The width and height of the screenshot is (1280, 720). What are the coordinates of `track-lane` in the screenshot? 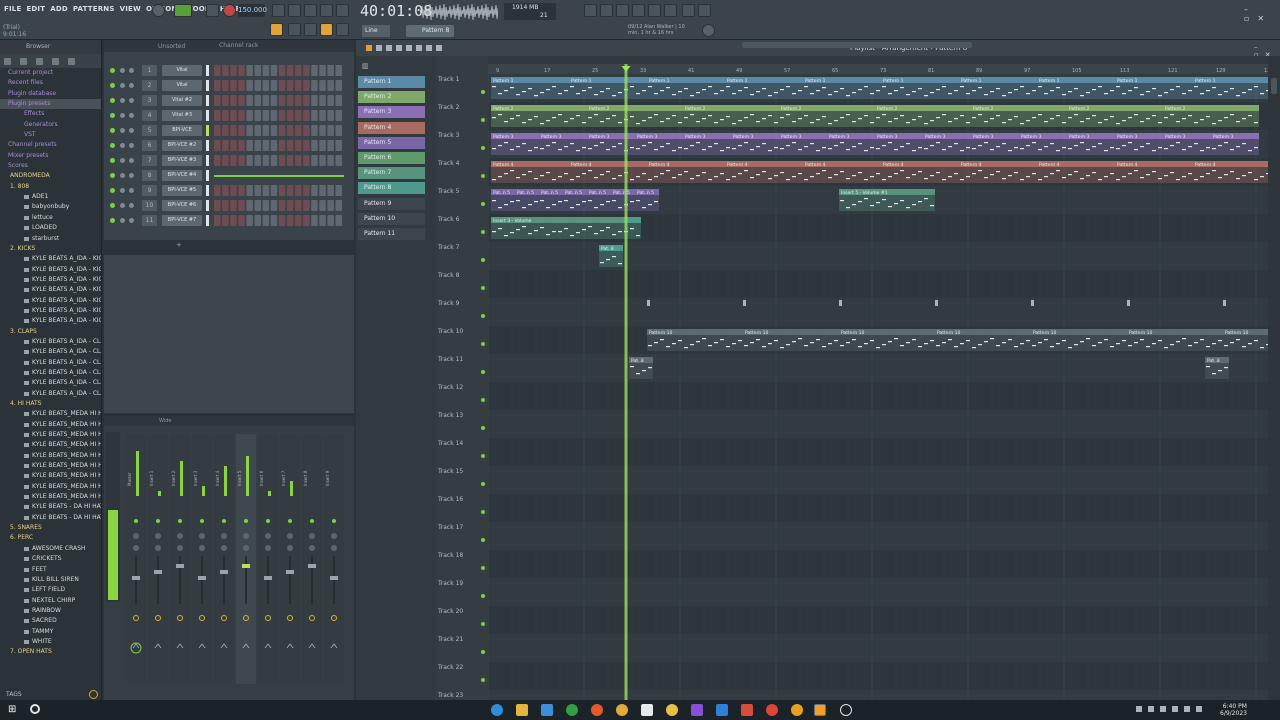 It's located at (878, 312).